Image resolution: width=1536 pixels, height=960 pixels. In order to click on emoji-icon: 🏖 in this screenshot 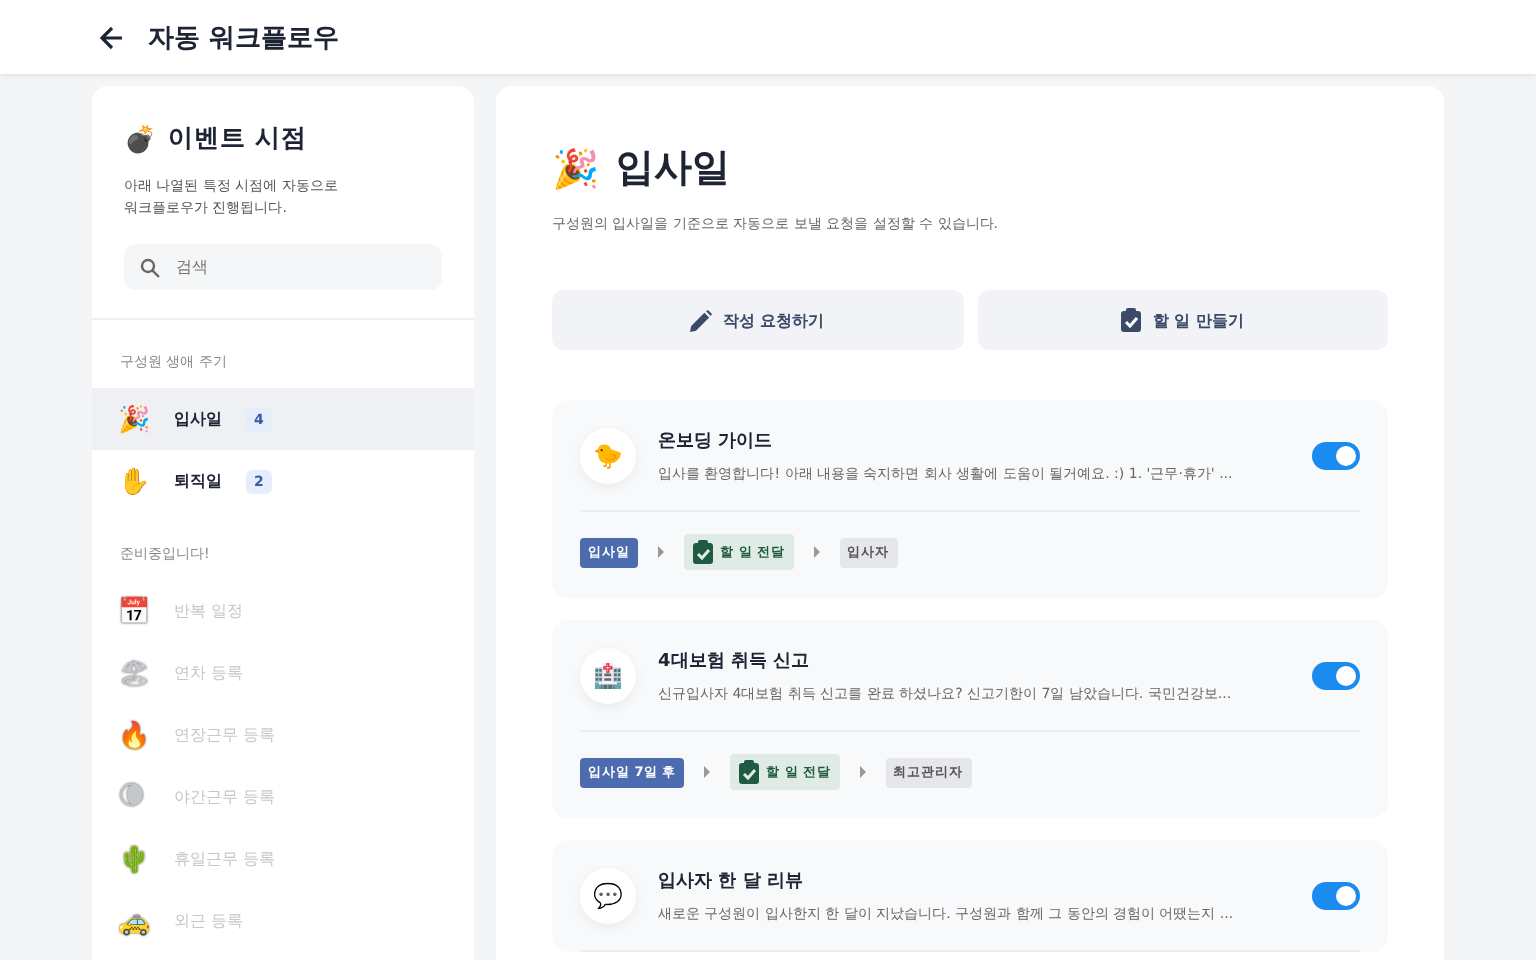, I will do `click(134, 673)`.